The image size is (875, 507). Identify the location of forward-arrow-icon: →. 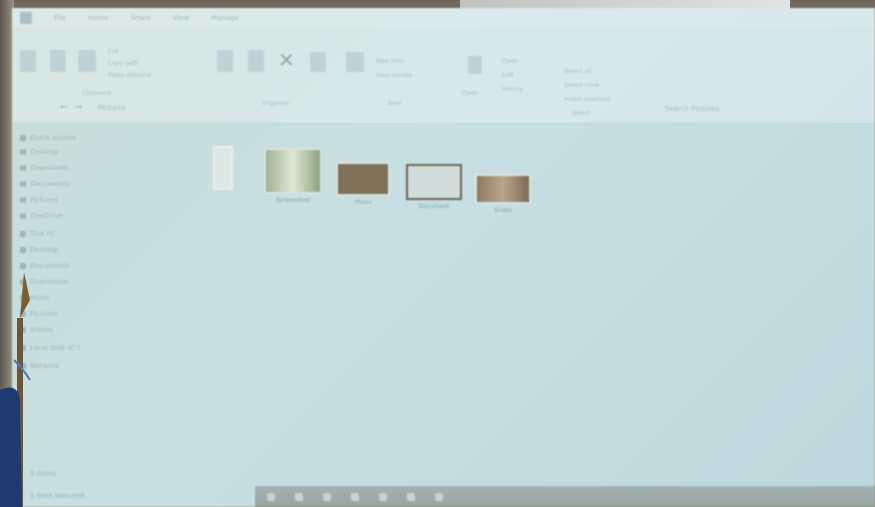
(78, 107).